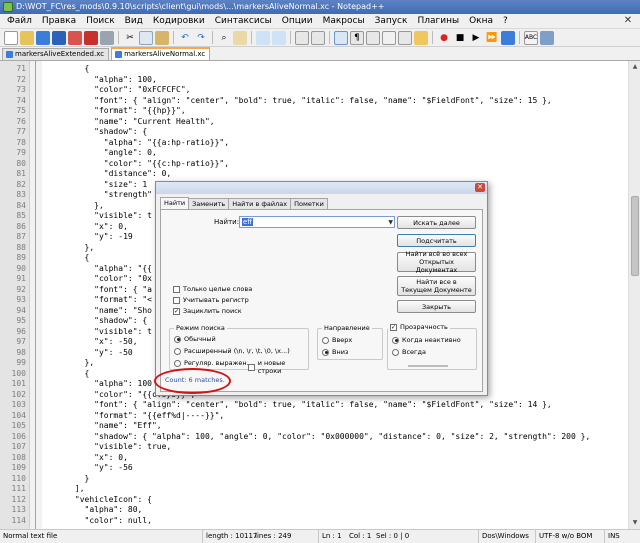 The height and width of the screenshot is (543, 640). What do you see at coordinates (59, 21) in the screenshot?
I see `menu-edit: Правка` at bounding box center [59, 21].